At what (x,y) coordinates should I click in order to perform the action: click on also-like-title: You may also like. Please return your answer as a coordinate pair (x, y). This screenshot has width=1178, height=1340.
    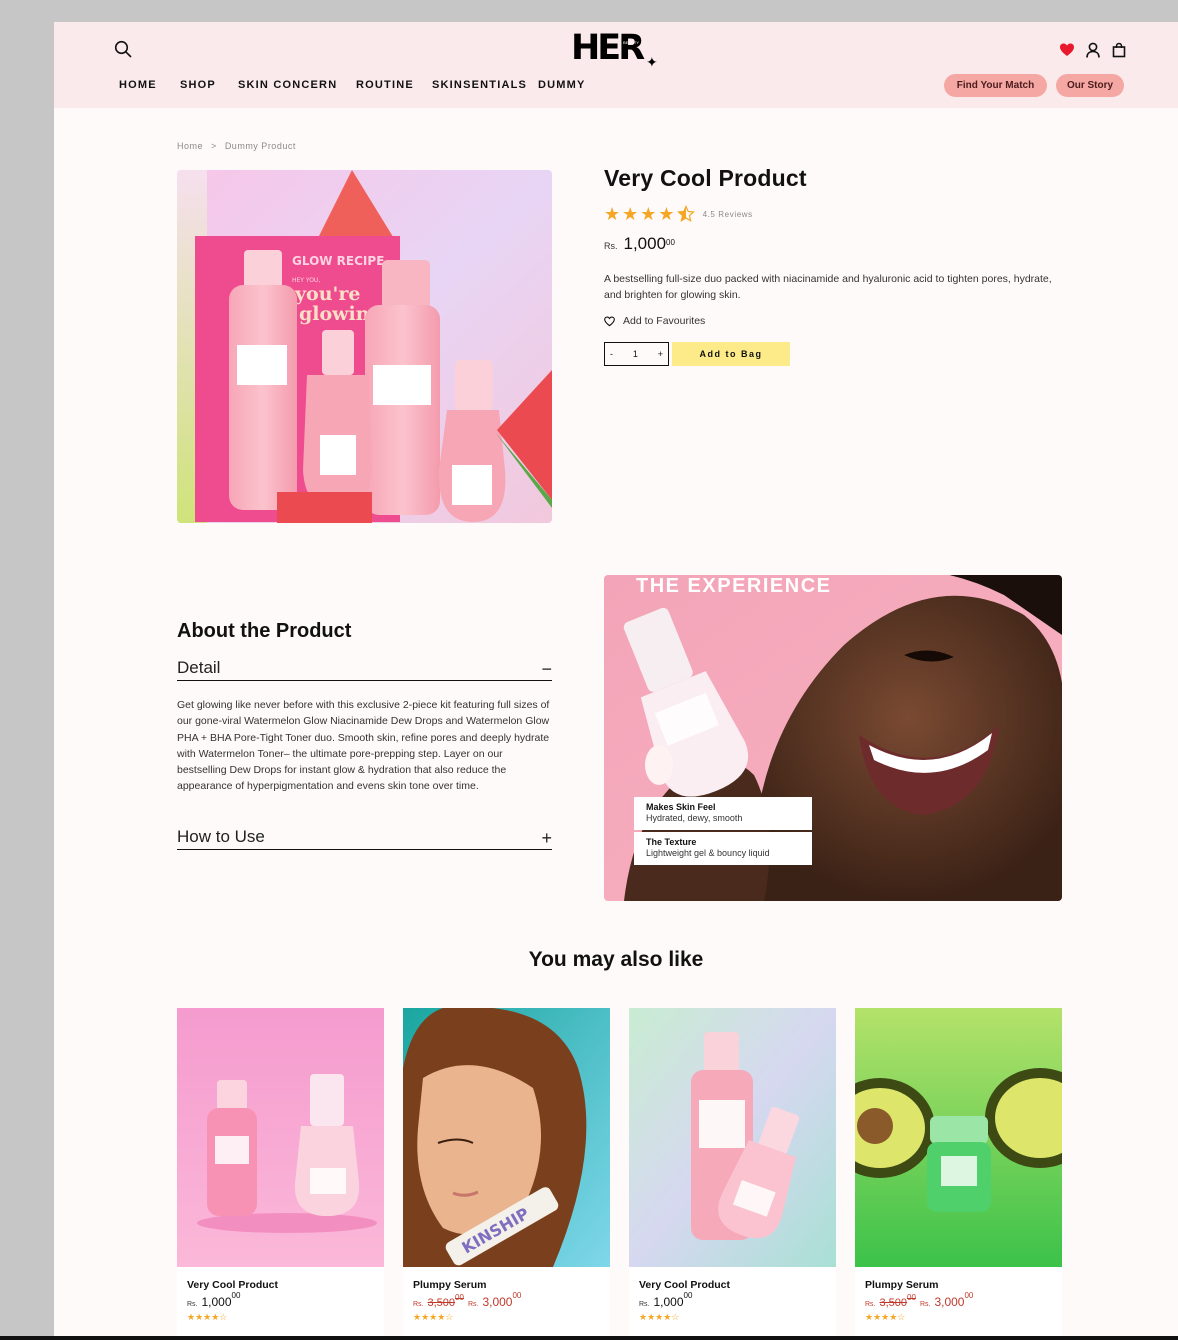
    Looking at the image, I should click on (616, 959).